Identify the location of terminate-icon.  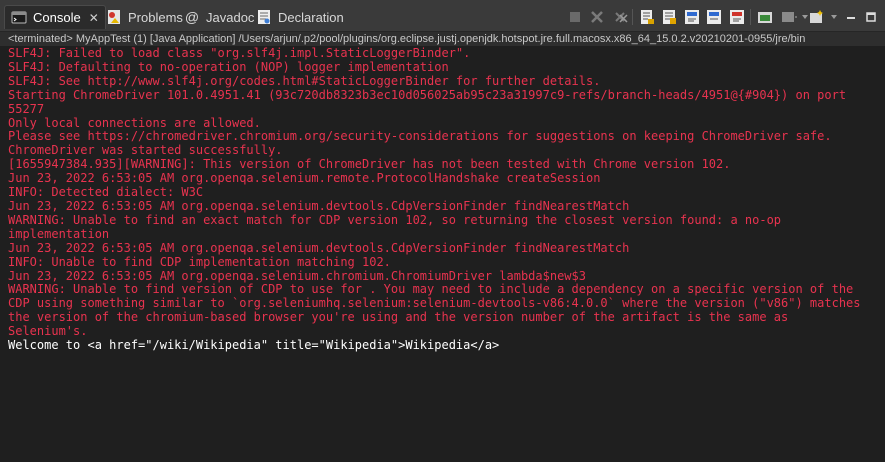
(575, 17).